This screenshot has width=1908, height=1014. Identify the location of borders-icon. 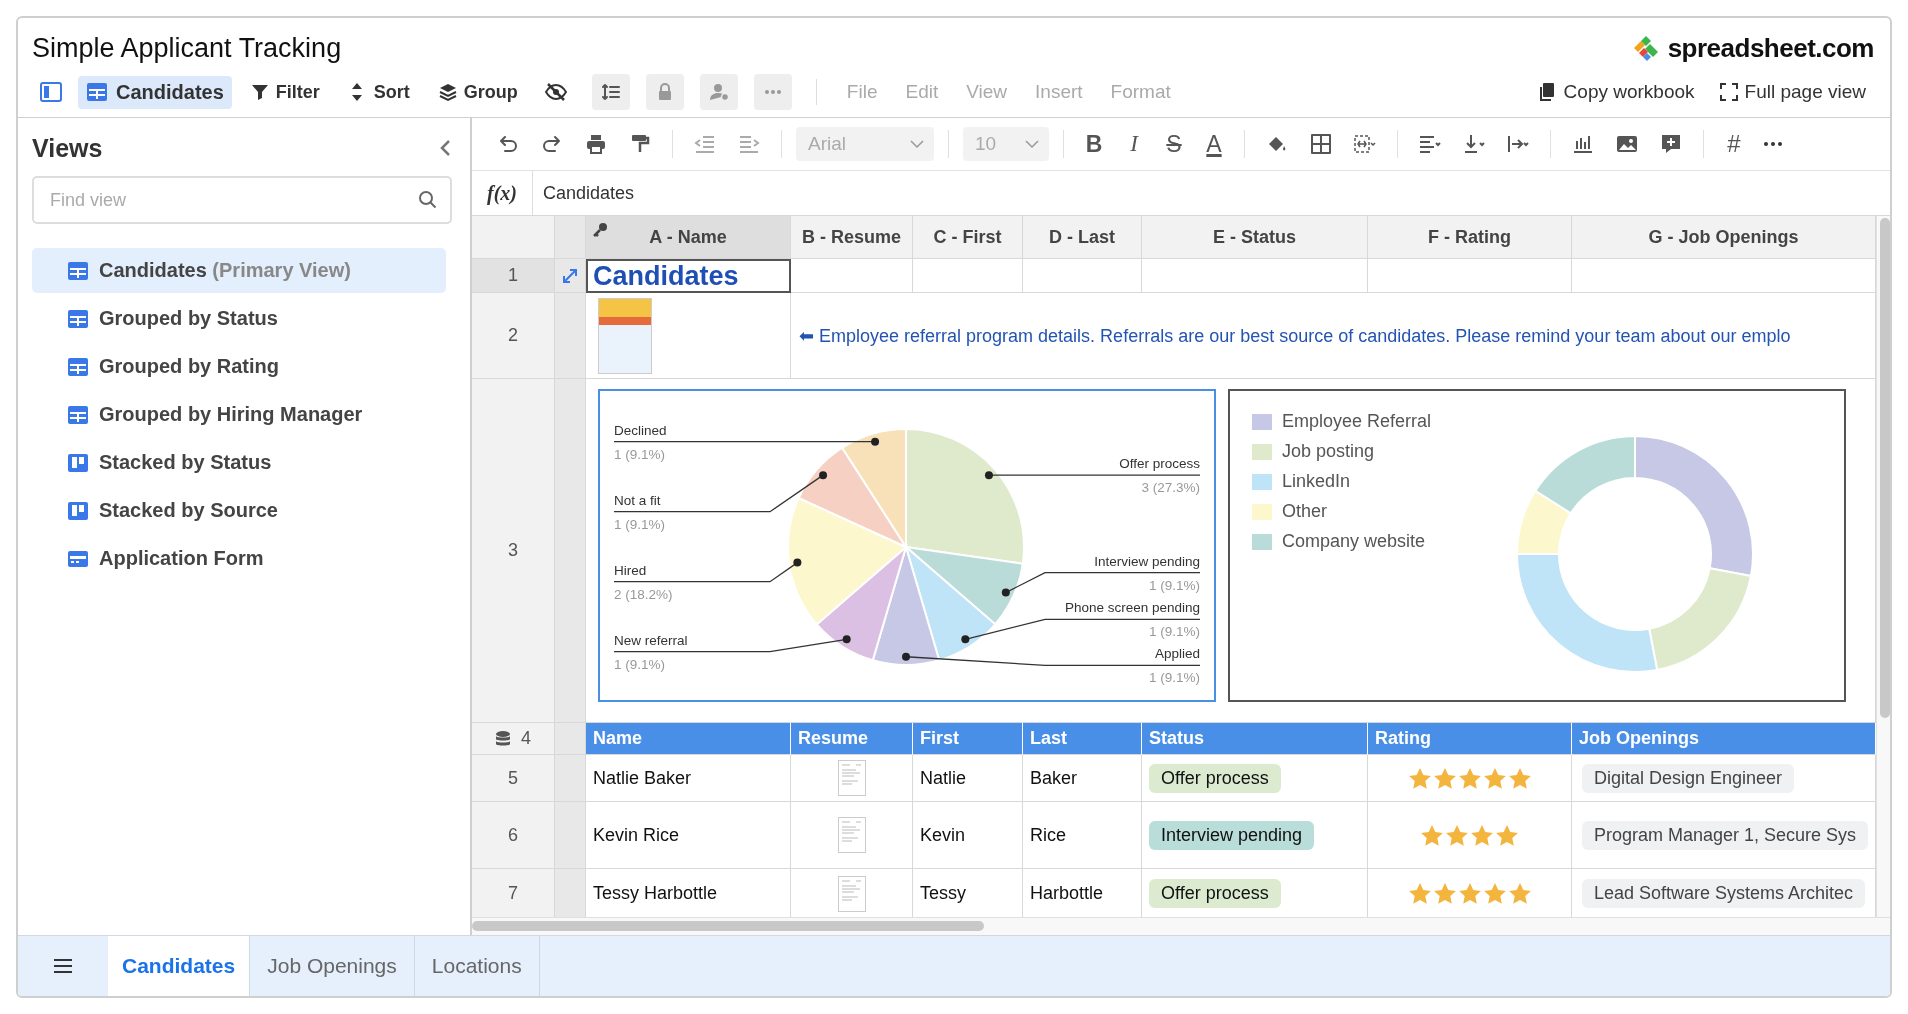
(1321, 144).